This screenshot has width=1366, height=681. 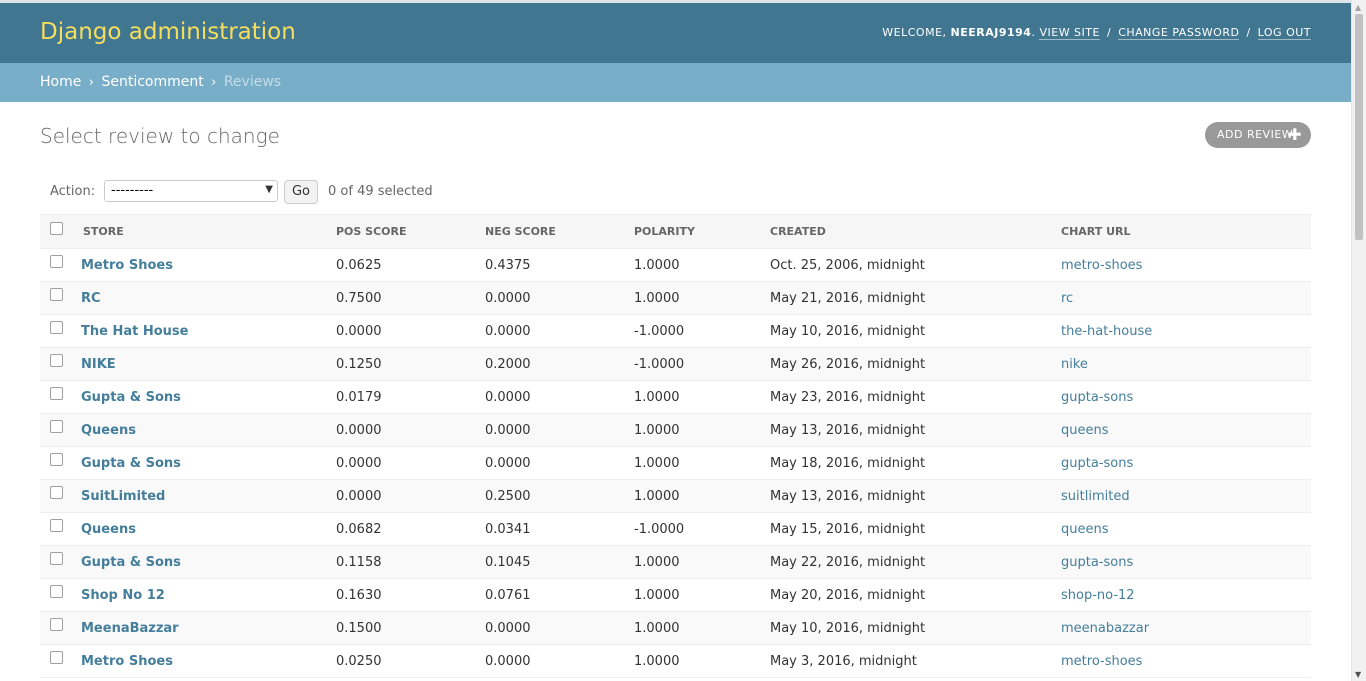 What do you see at coordinates (702, 529) in the screenshot?
I see `polarity-cell: -1.0000` at bounding box center [702, 529].